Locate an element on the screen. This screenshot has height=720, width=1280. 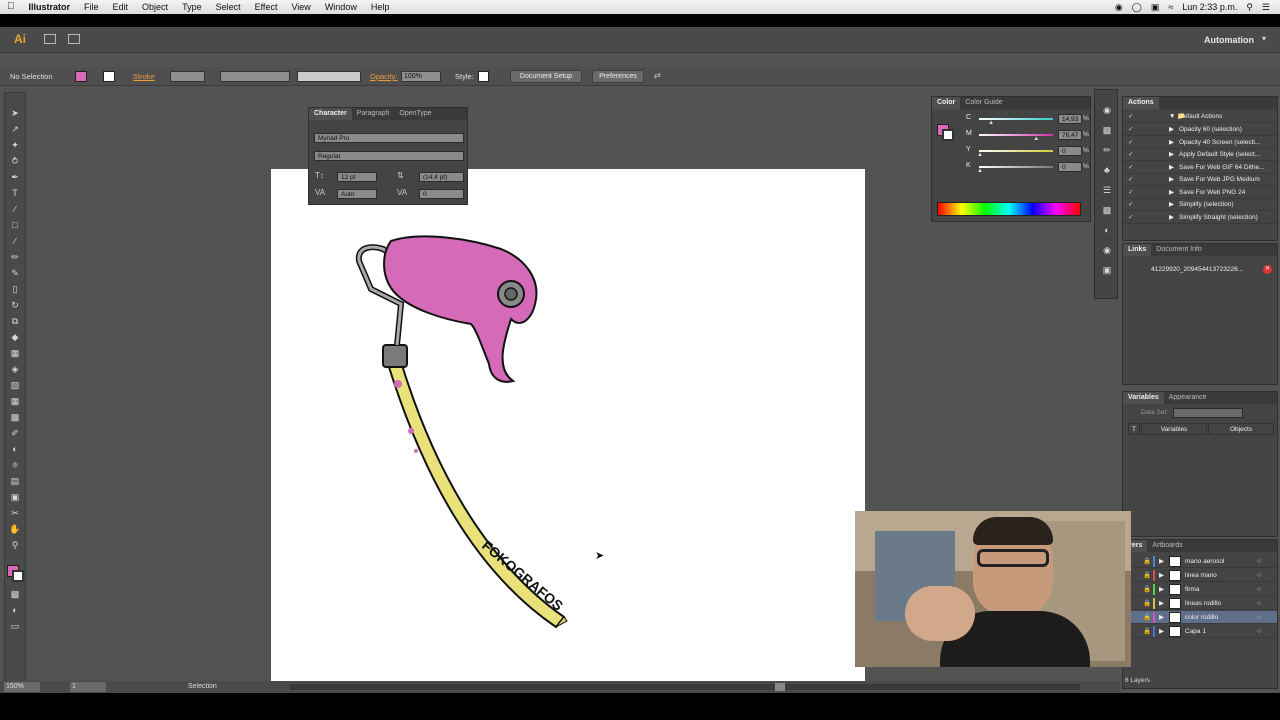
workspace-chevron-icon: ▾ is located at coordinates (1264, 38).